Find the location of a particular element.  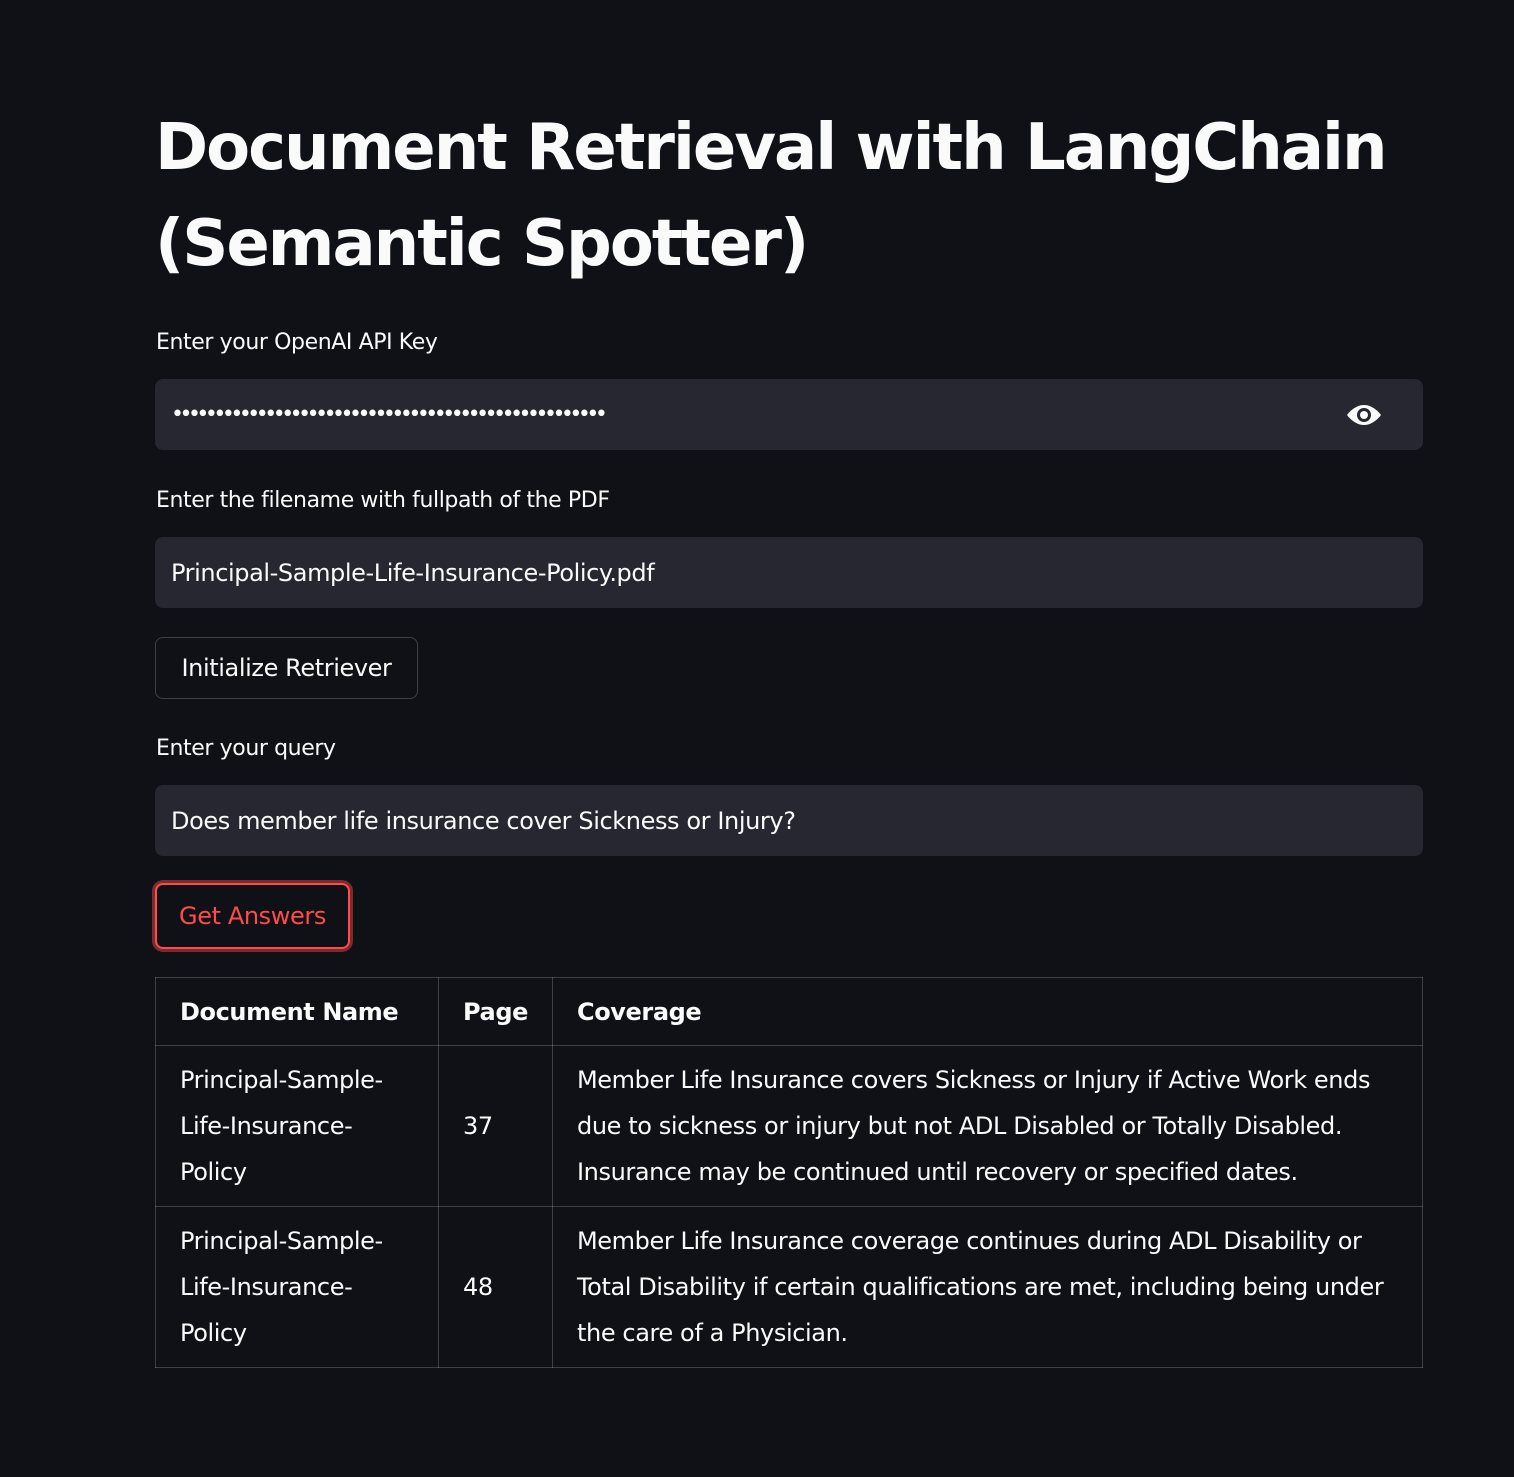

eye-icon is located at coordinates (1364, 415).